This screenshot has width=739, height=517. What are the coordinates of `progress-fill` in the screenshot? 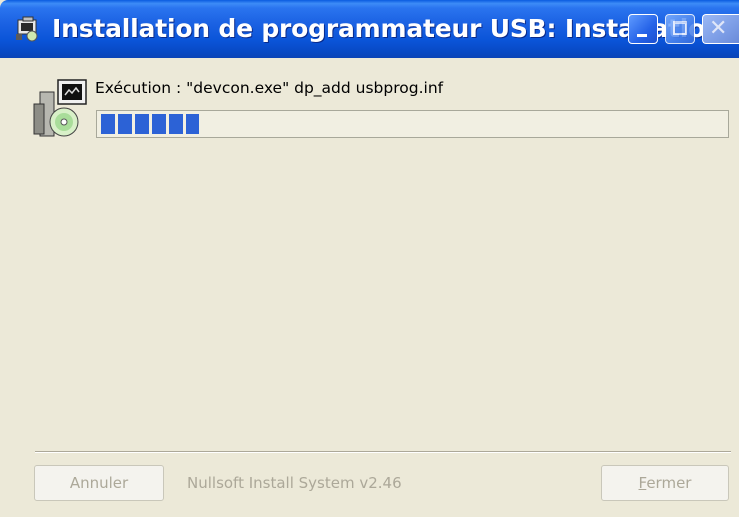 It's located at (150, 124).